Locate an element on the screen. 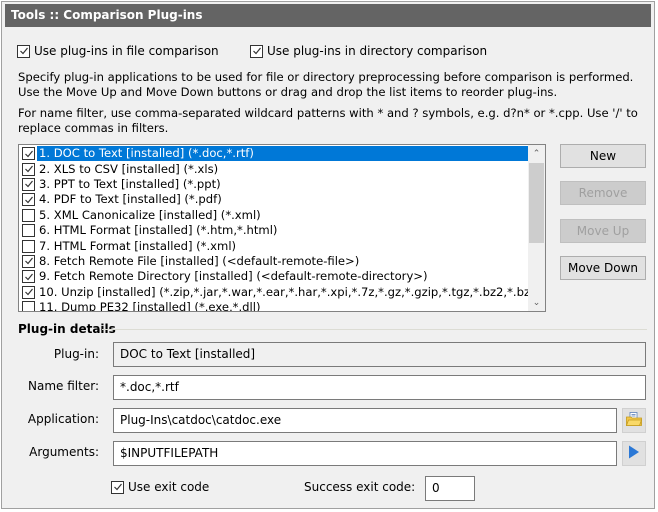 Image resolution: width=658 pixels, height=512 pixels. plugin-list-item: 2. XLS to CSV [installed] (*.xls) is located at coordinates (274, 168).